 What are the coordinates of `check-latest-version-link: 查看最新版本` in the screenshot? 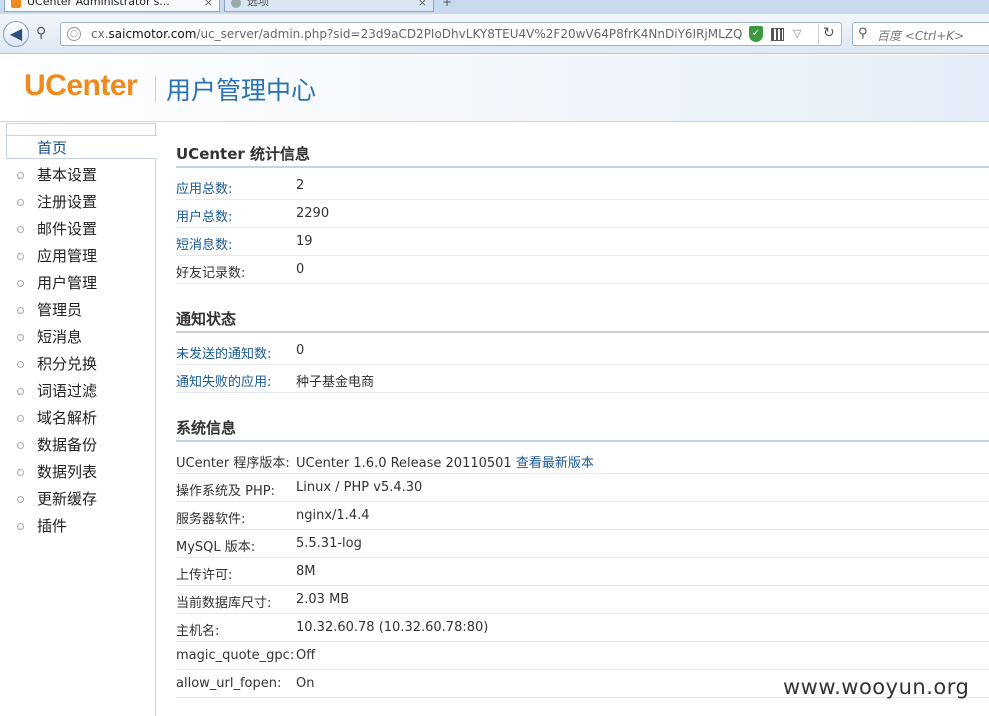 It's located at (555, 463).